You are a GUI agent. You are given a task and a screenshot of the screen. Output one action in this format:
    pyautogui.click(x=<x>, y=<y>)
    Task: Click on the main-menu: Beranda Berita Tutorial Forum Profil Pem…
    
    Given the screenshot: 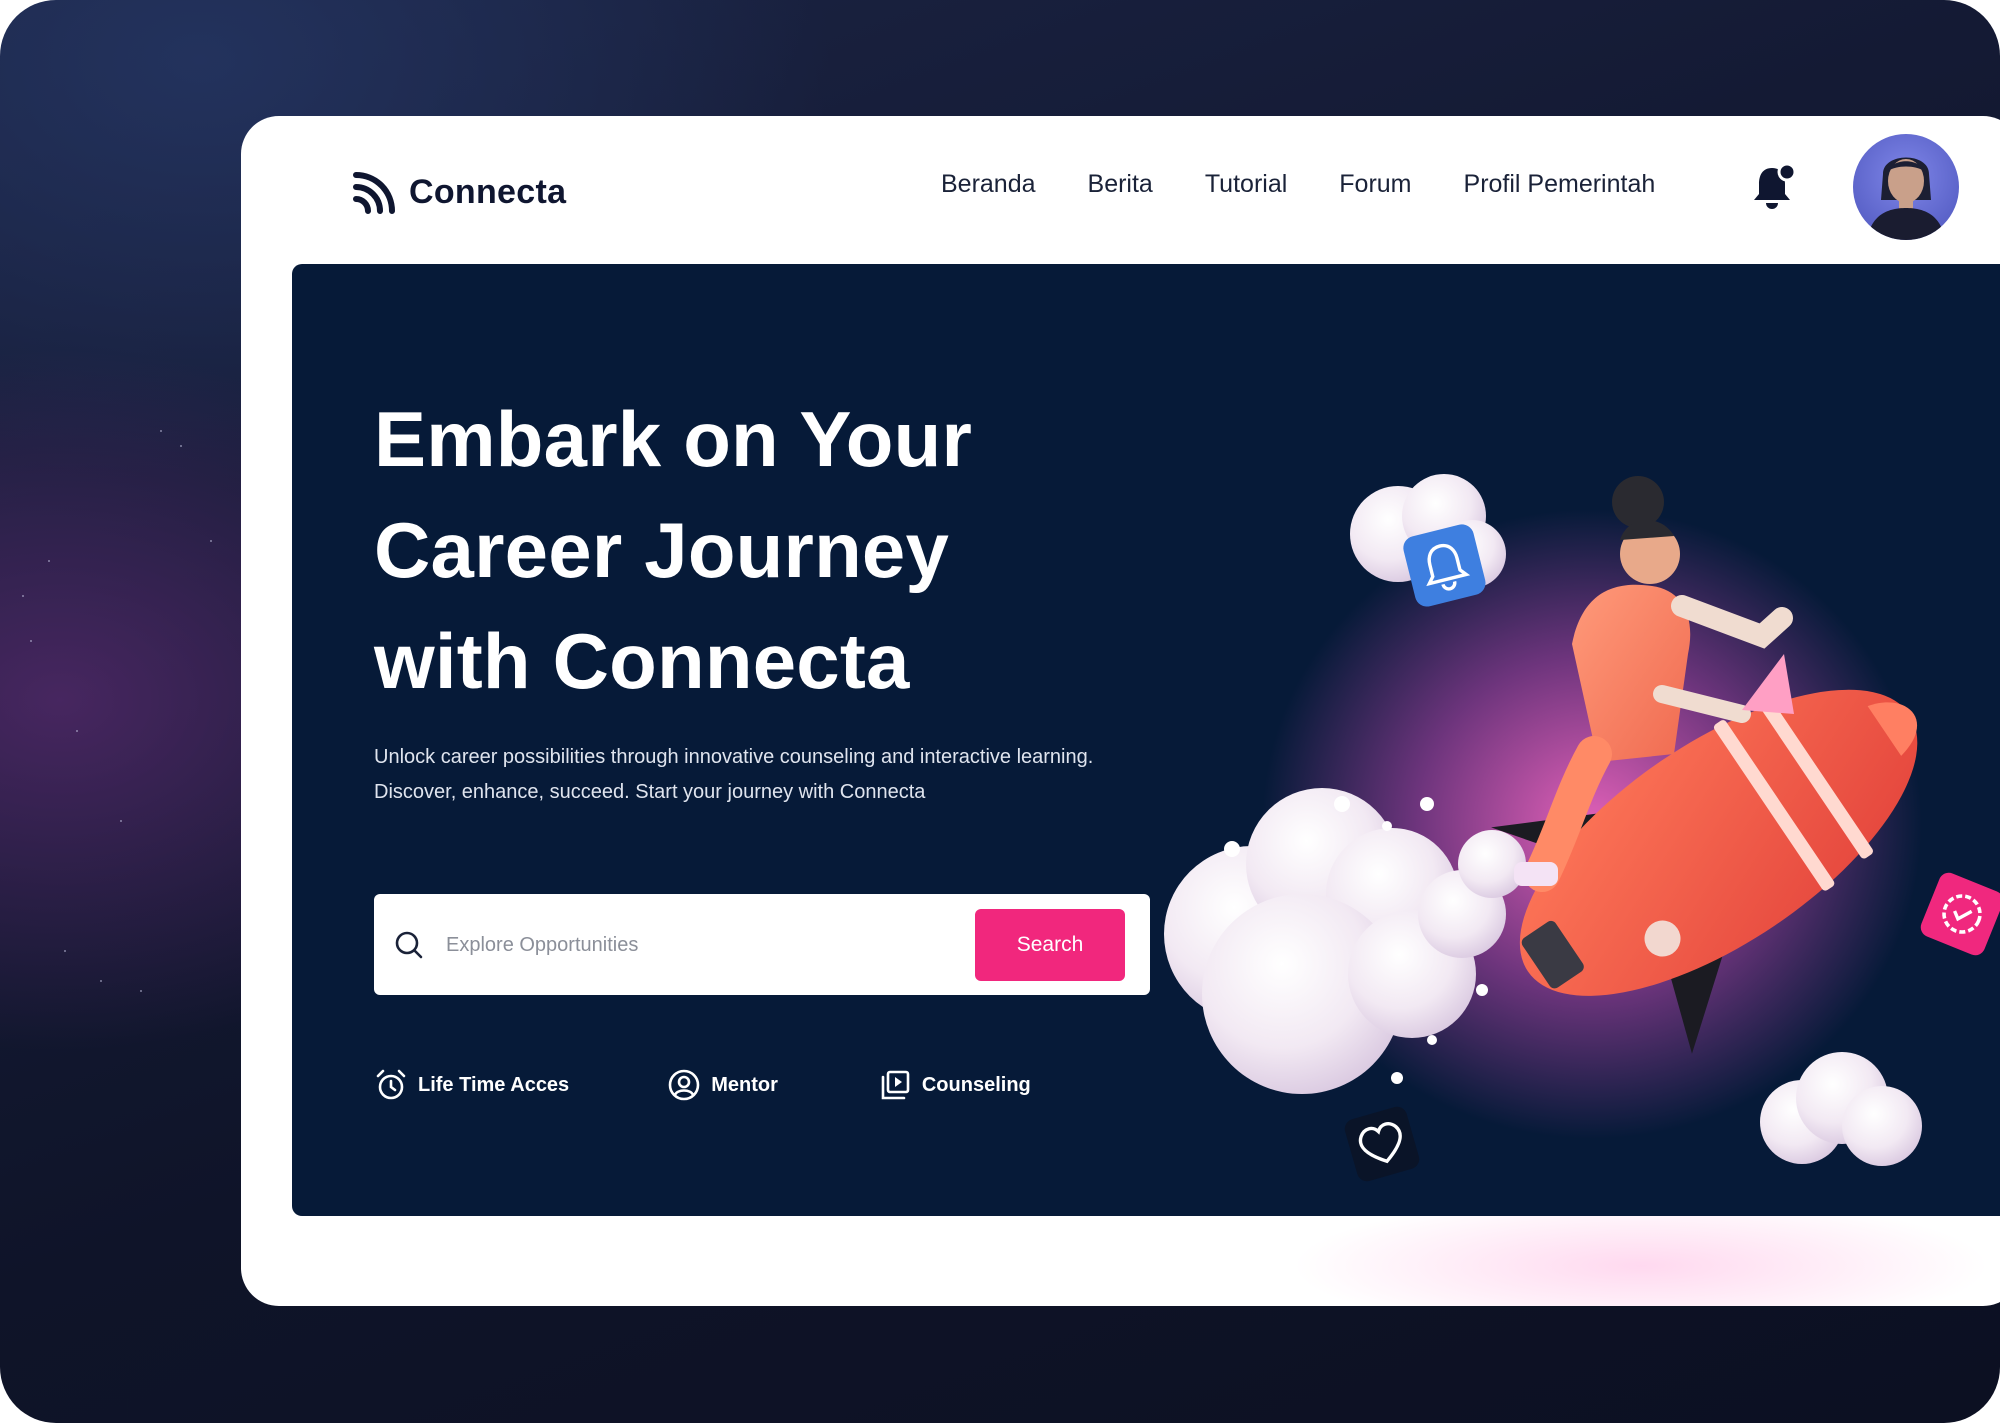 What is the action you would take?
    pyautogui.click(x=1298, y=184)
    